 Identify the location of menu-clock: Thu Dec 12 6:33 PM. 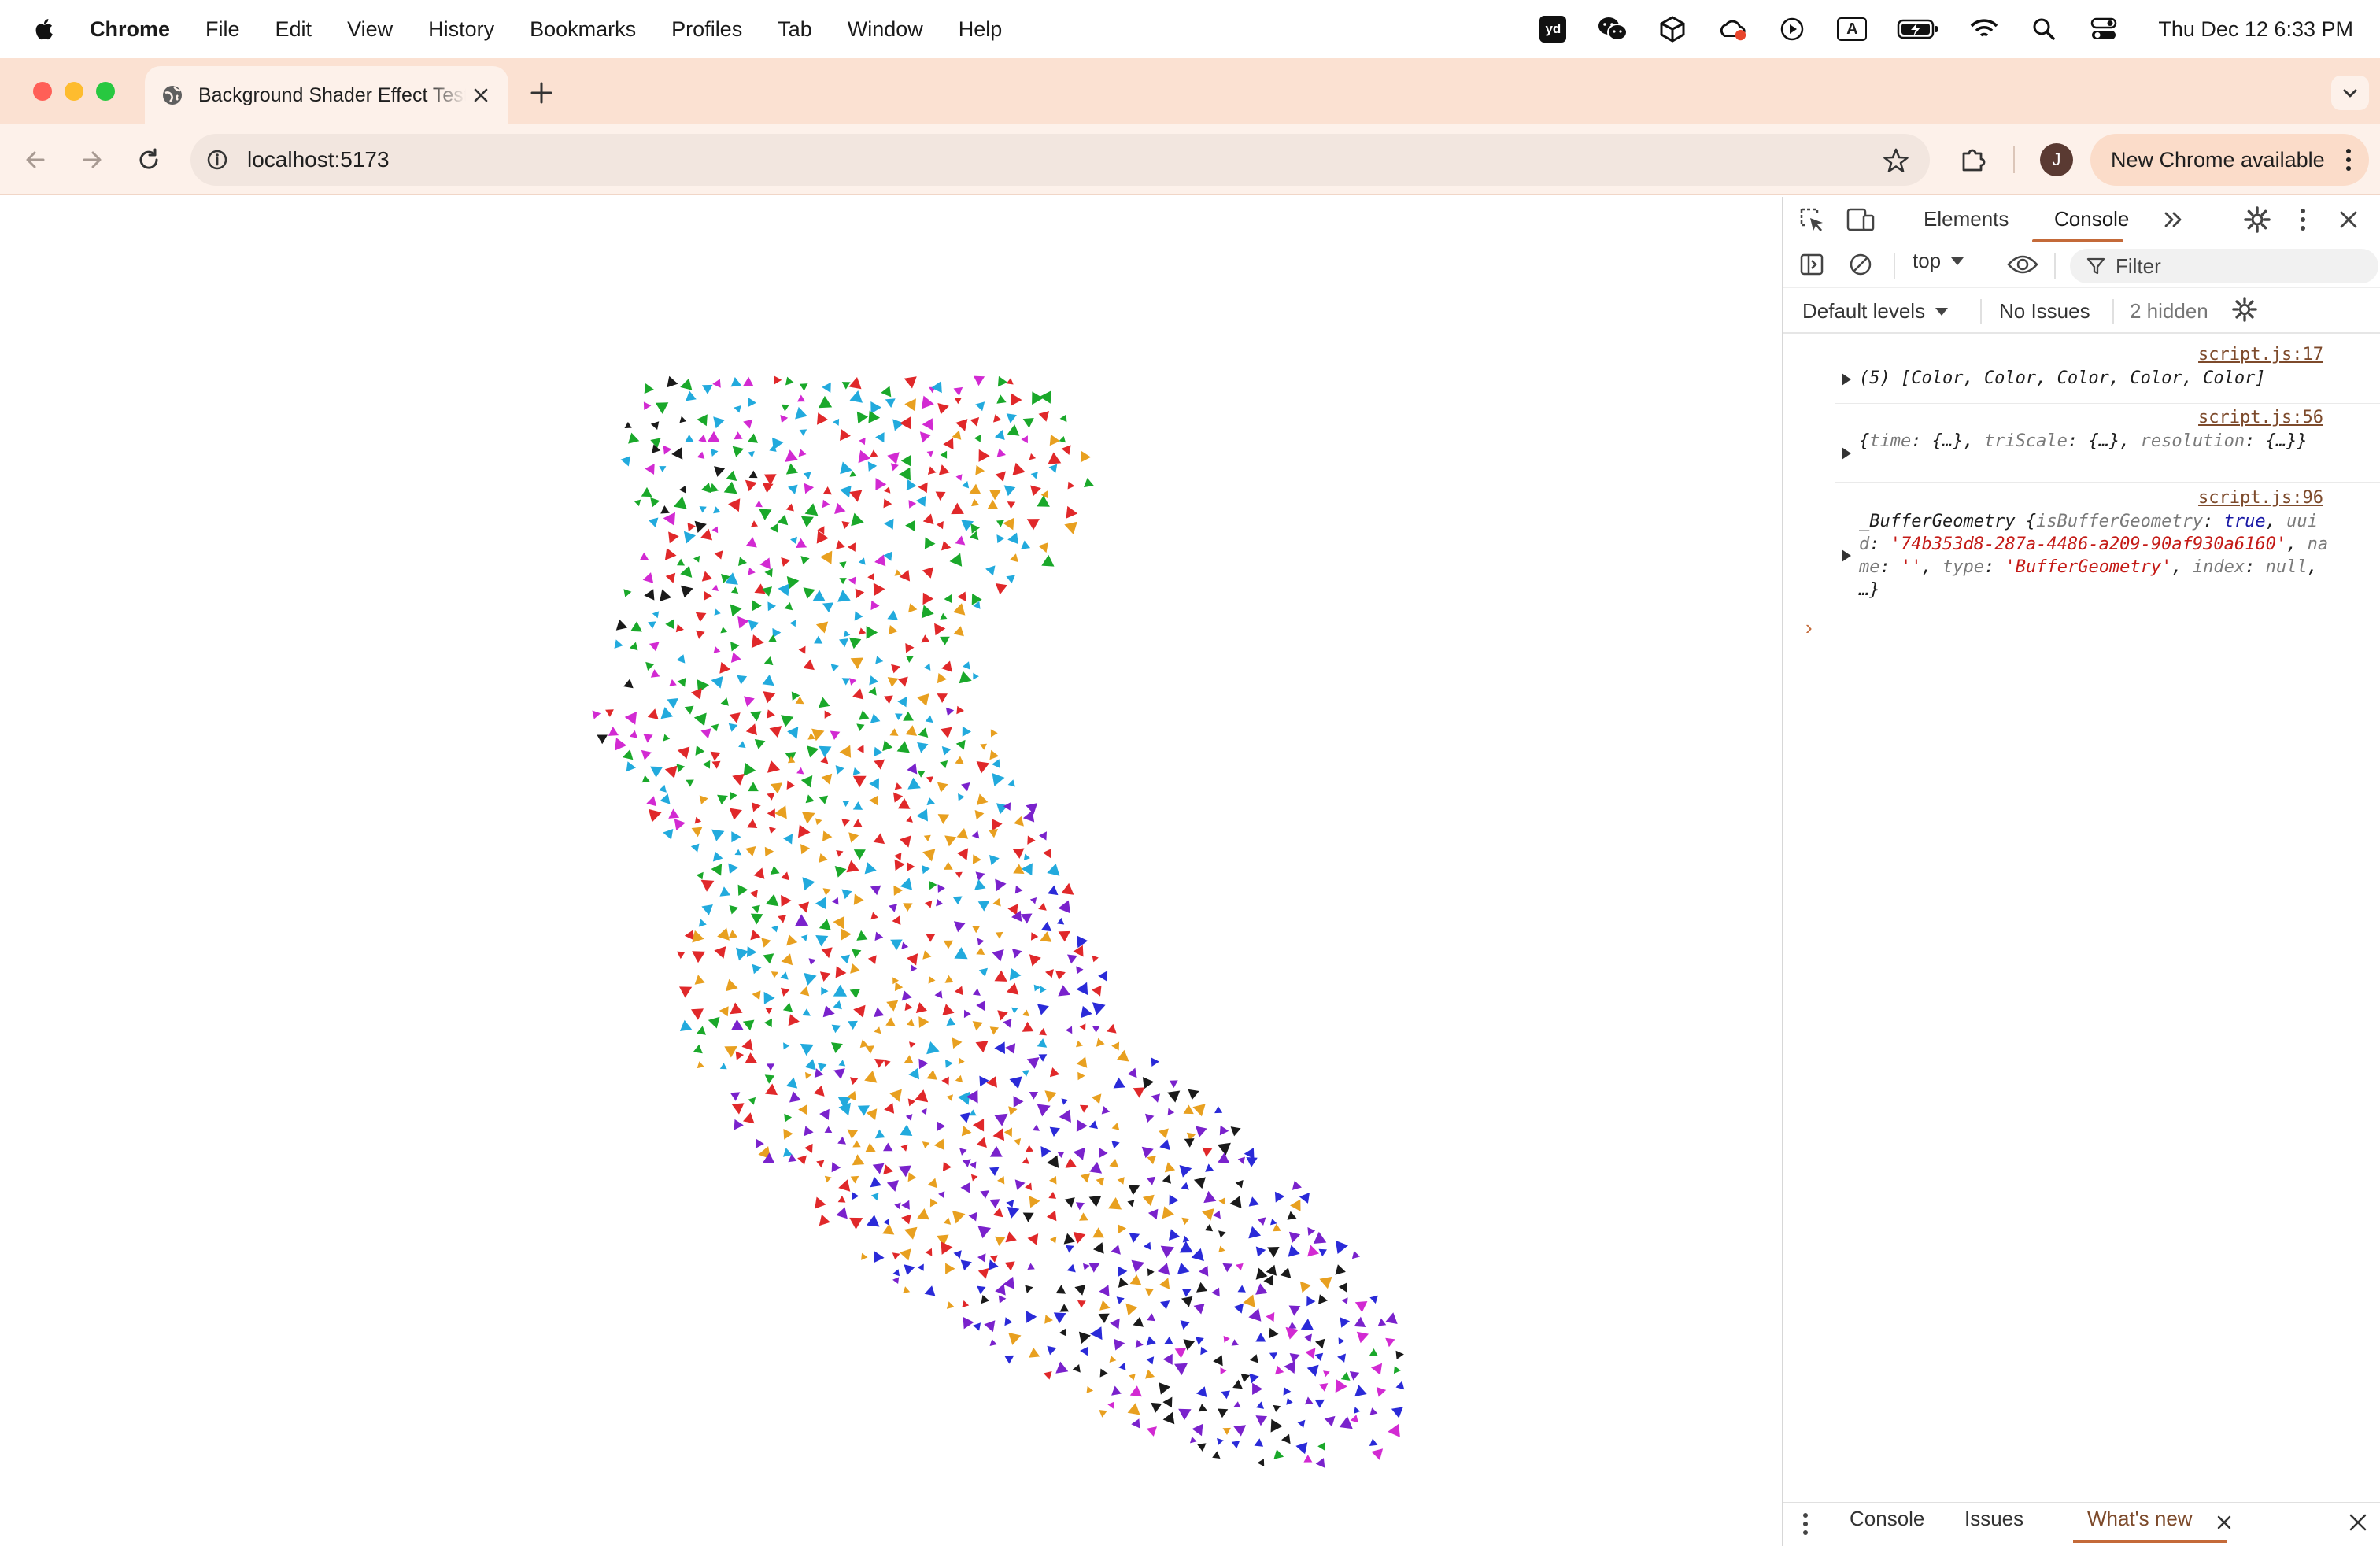
(2255, 29).